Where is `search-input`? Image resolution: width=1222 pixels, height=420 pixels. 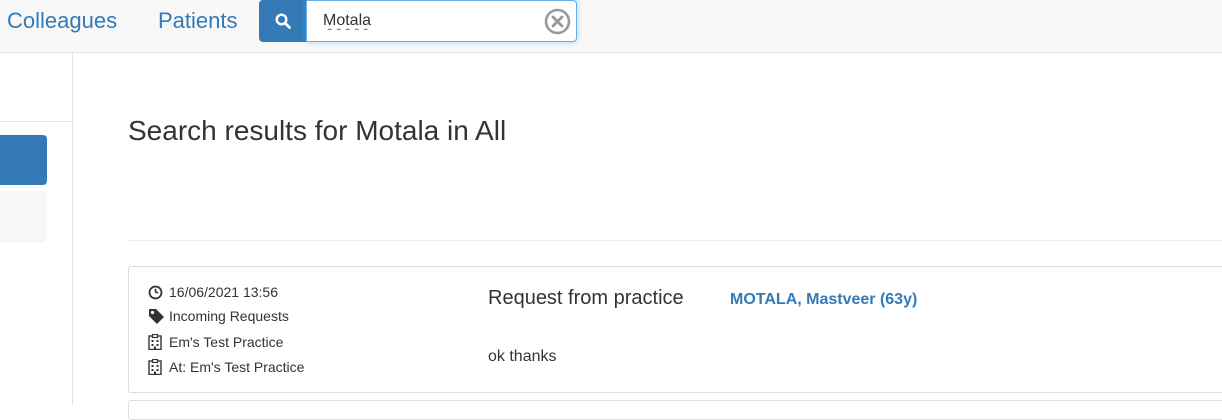 search-input is located at coordinates (430, 21).